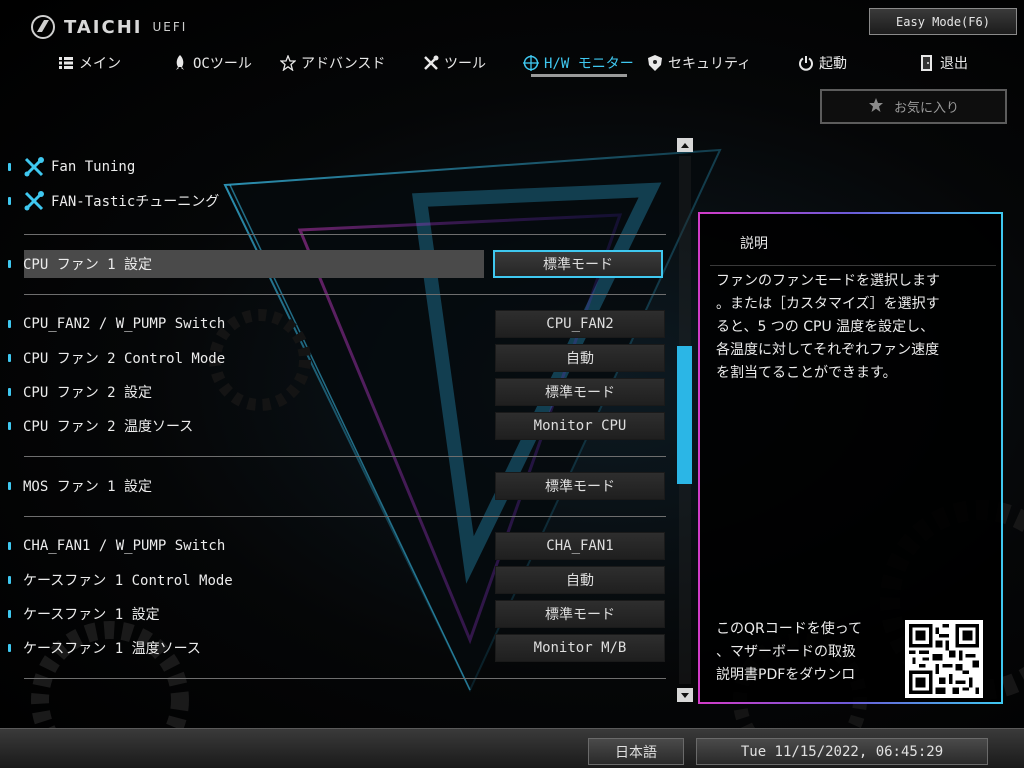 Image resolution: width=1024 pixels, height=768 pixels. Describe the element at coordinates (135, 202) in the screenshot. I see `row-label: FAN-Tasticチューニング` at that location.